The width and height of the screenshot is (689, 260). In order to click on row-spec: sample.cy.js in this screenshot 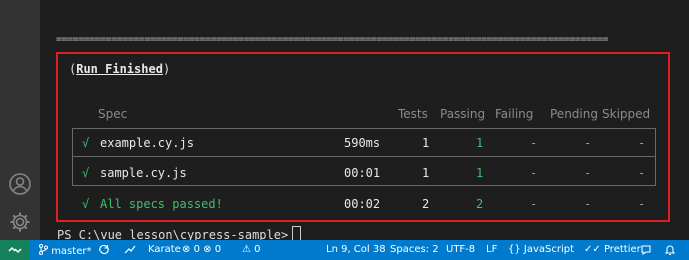, I will do `click(143, 173)`.